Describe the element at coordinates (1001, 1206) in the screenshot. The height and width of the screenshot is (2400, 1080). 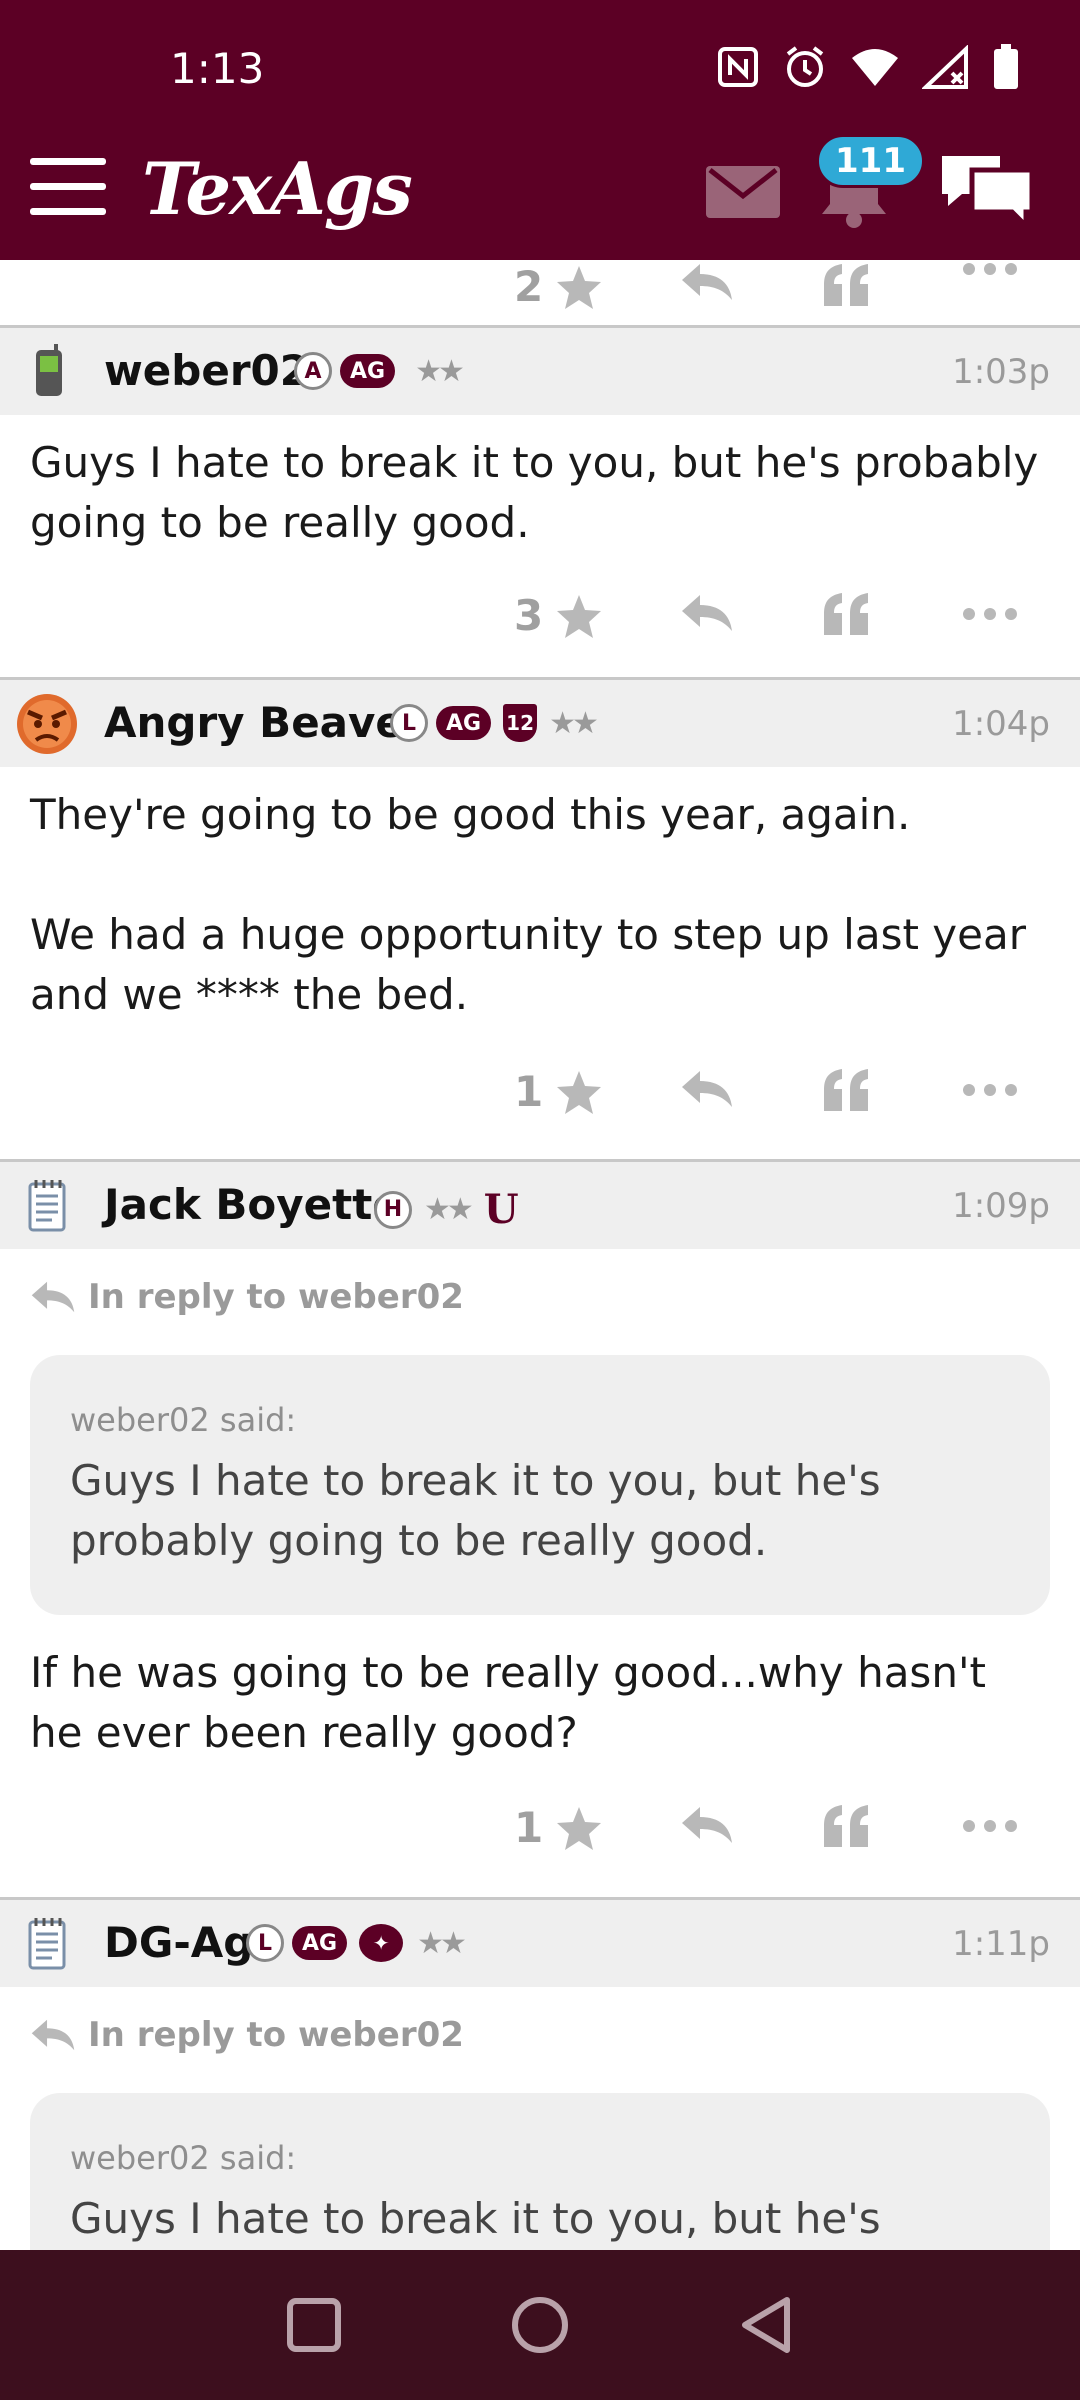
I see `post-time: 1:09p` at that location.